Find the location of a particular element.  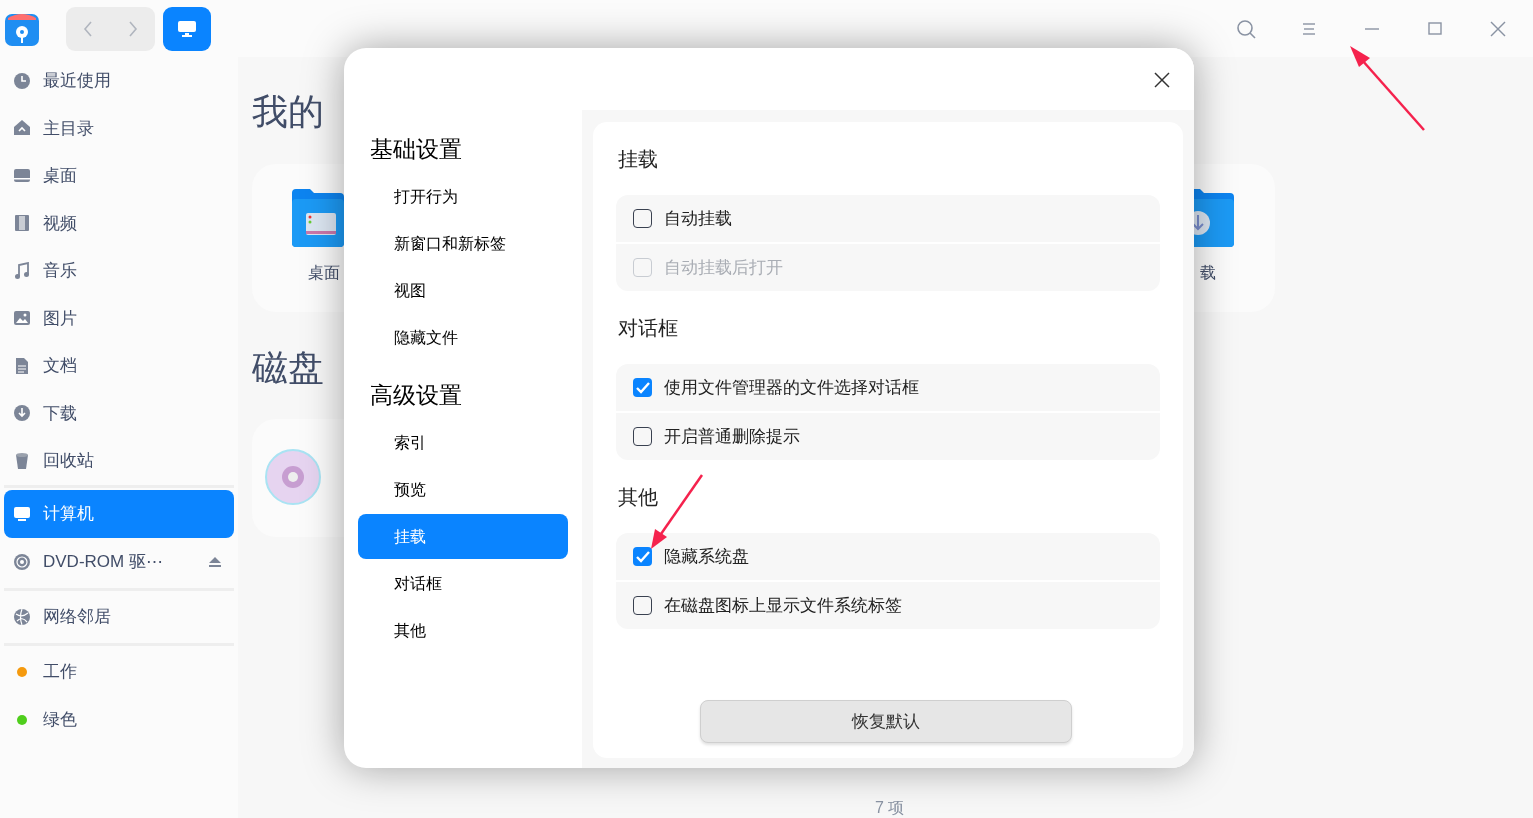

sidebar-item: 网络邻居 is located at coordinates (119, 616).